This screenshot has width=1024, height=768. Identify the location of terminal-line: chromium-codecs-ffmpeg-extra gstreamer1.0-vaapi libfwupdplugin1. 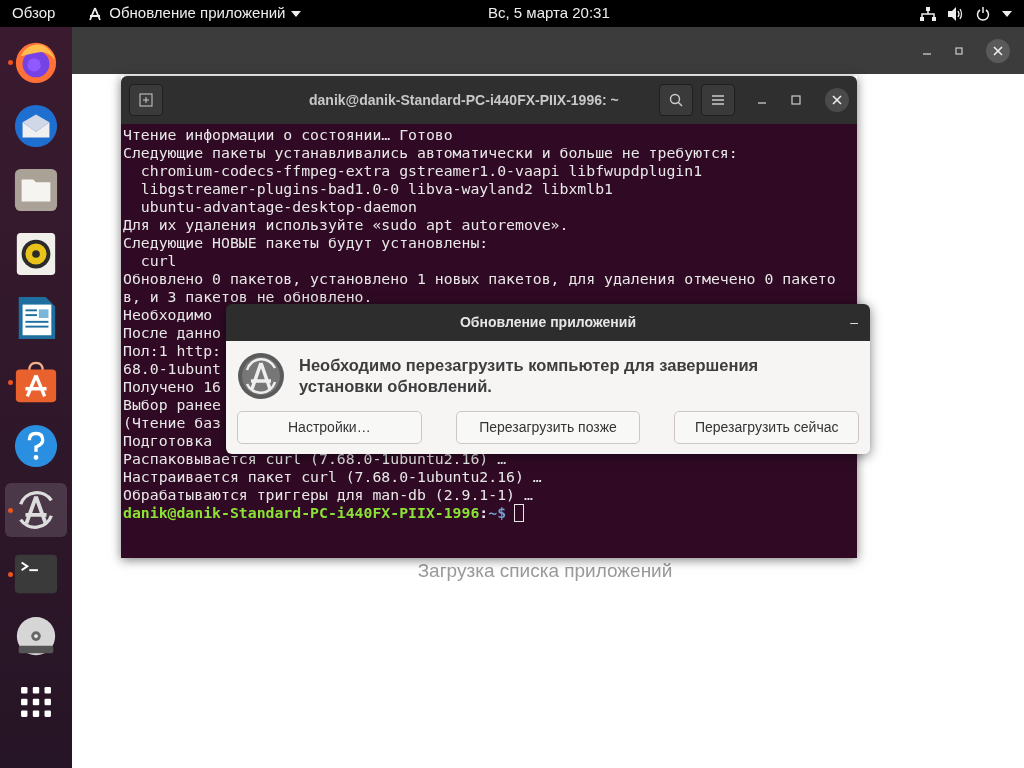
(421, 171).